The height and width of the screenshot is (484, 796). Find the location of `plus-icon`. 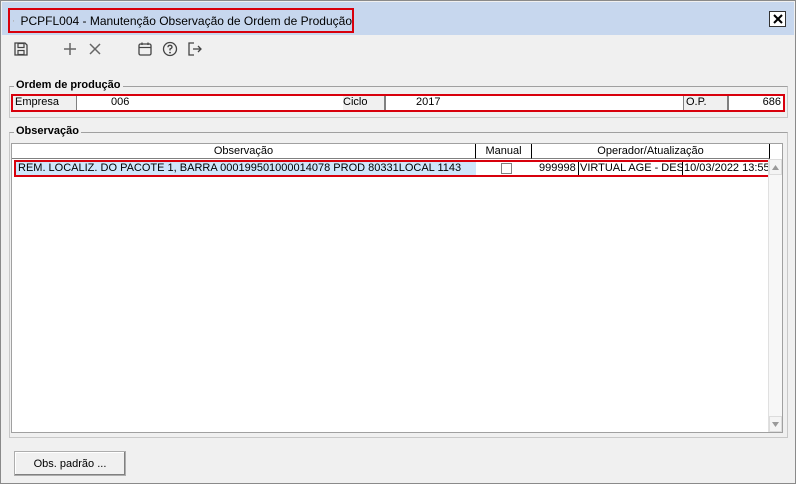

plus-icon is located at coordinates (70, 49).